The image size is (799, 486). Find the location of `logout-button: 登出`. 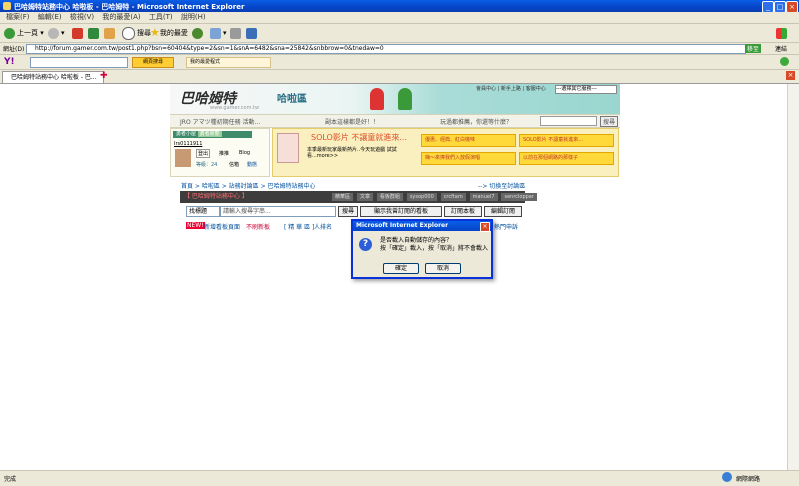

logout-button: 登出 is located at coordinates (203, 153).